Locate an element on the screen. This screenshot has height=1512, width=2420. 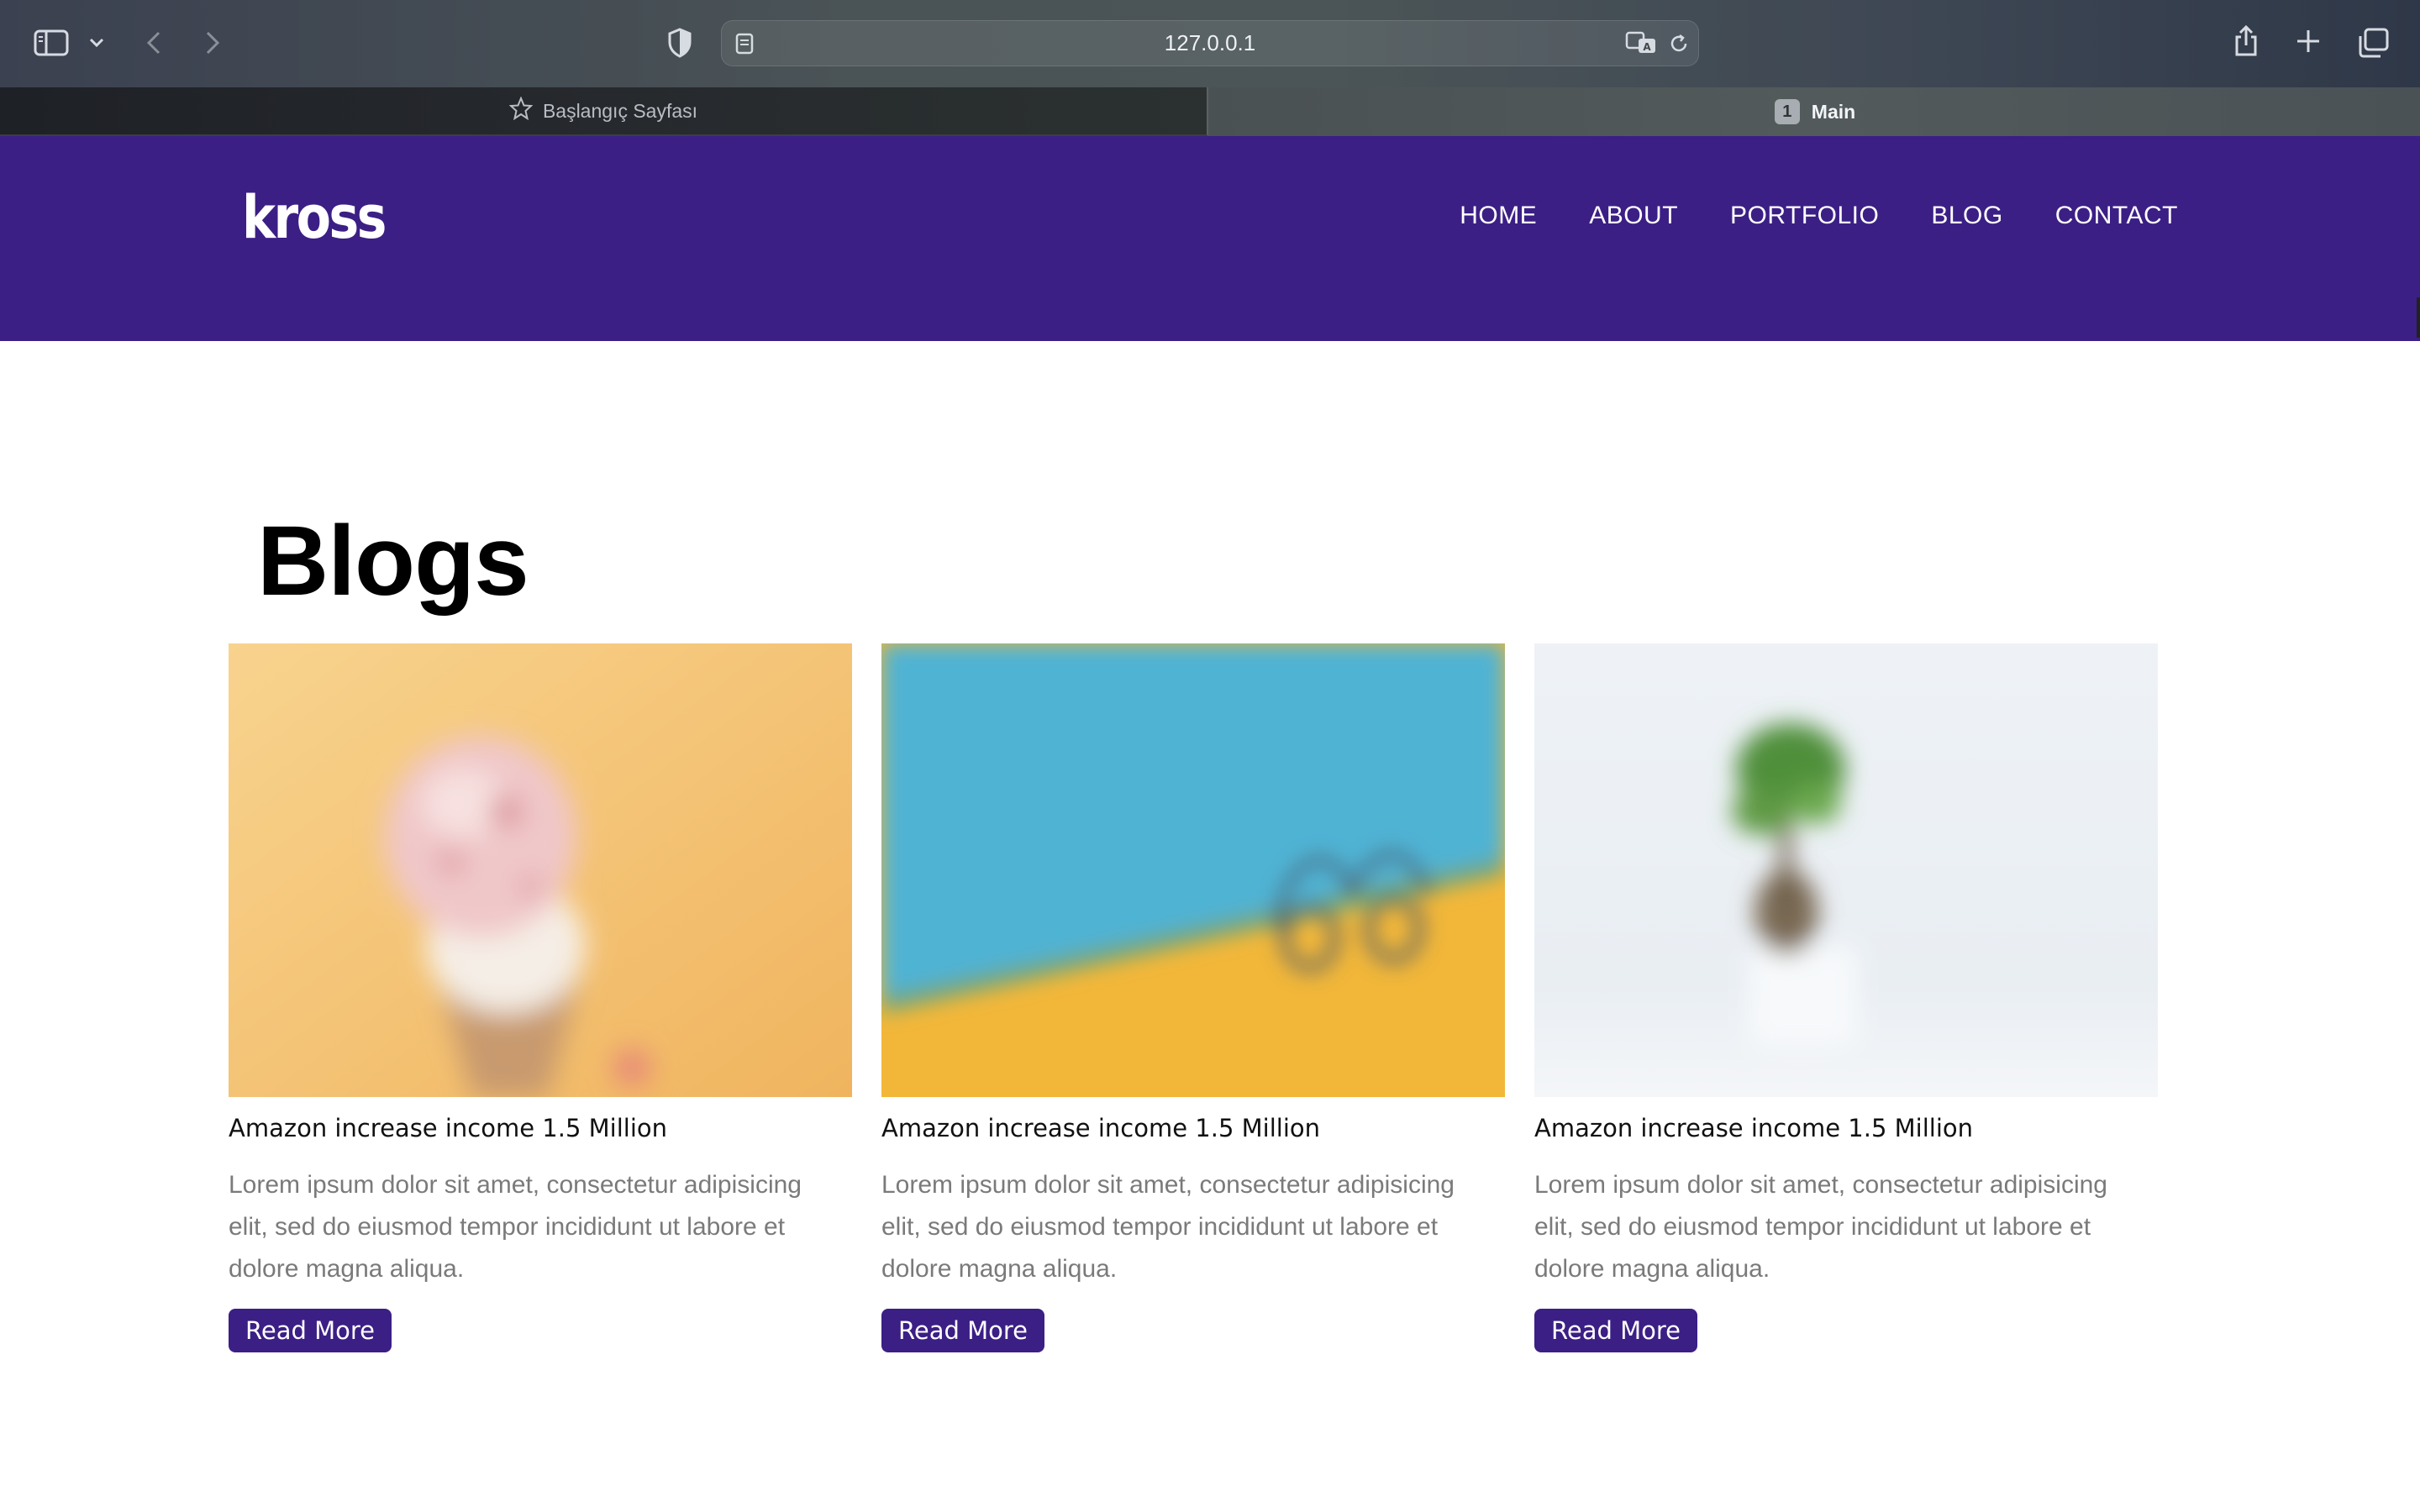
privacy-shield-icon is located at coordinates (680, 43).